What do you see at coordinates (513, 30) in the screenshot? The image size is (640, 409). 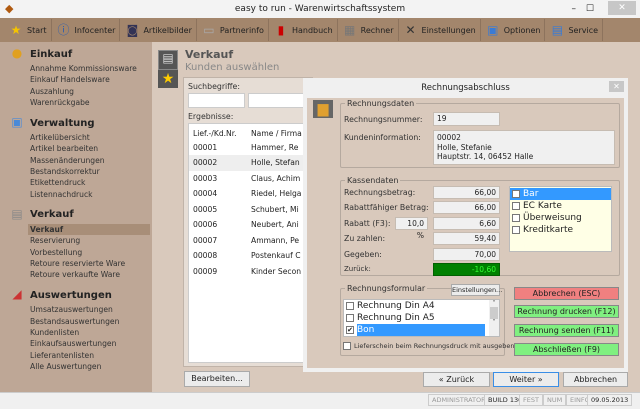 I see `toolbar-optionen: ▣ Optionen` at bounding box center [513, 30].